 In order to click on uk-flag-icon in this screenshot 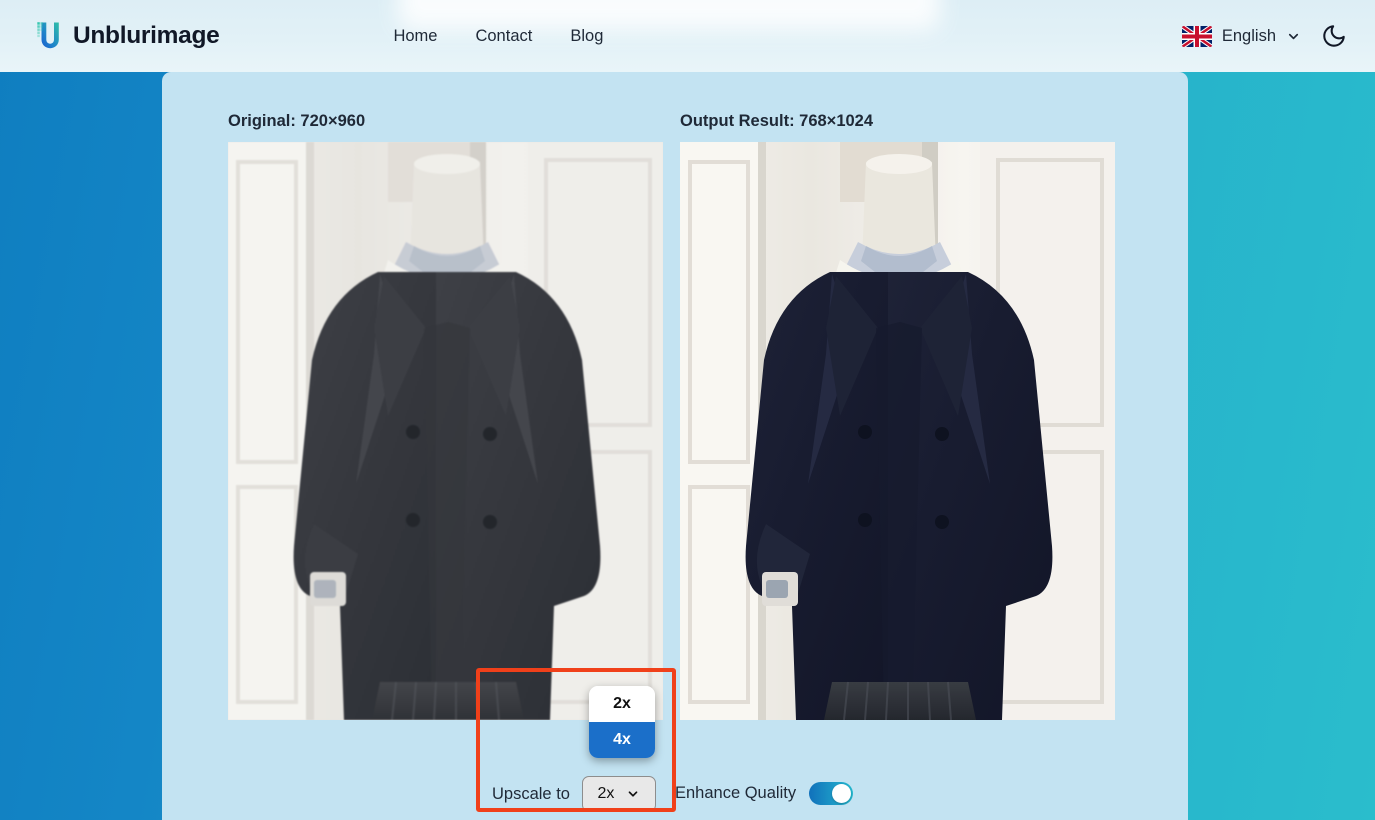, I will do `click(1196, 36)`.